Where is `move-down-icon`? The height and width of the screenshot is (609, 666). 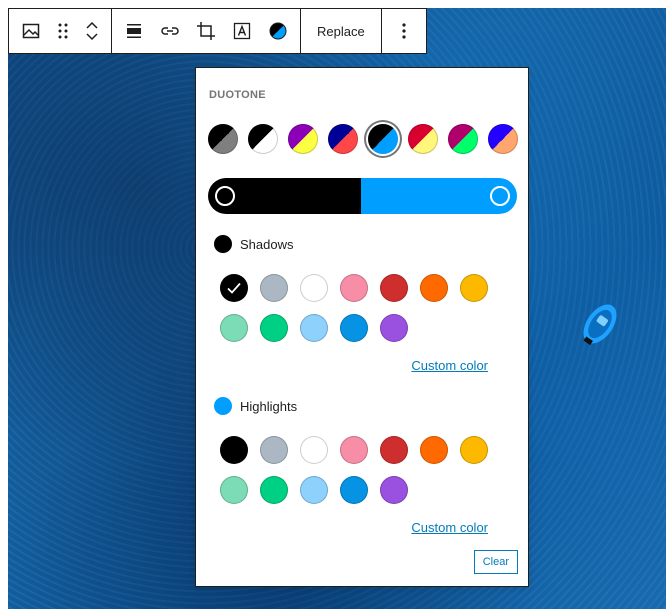
move-down-icon is located at coordinates (92, 37).